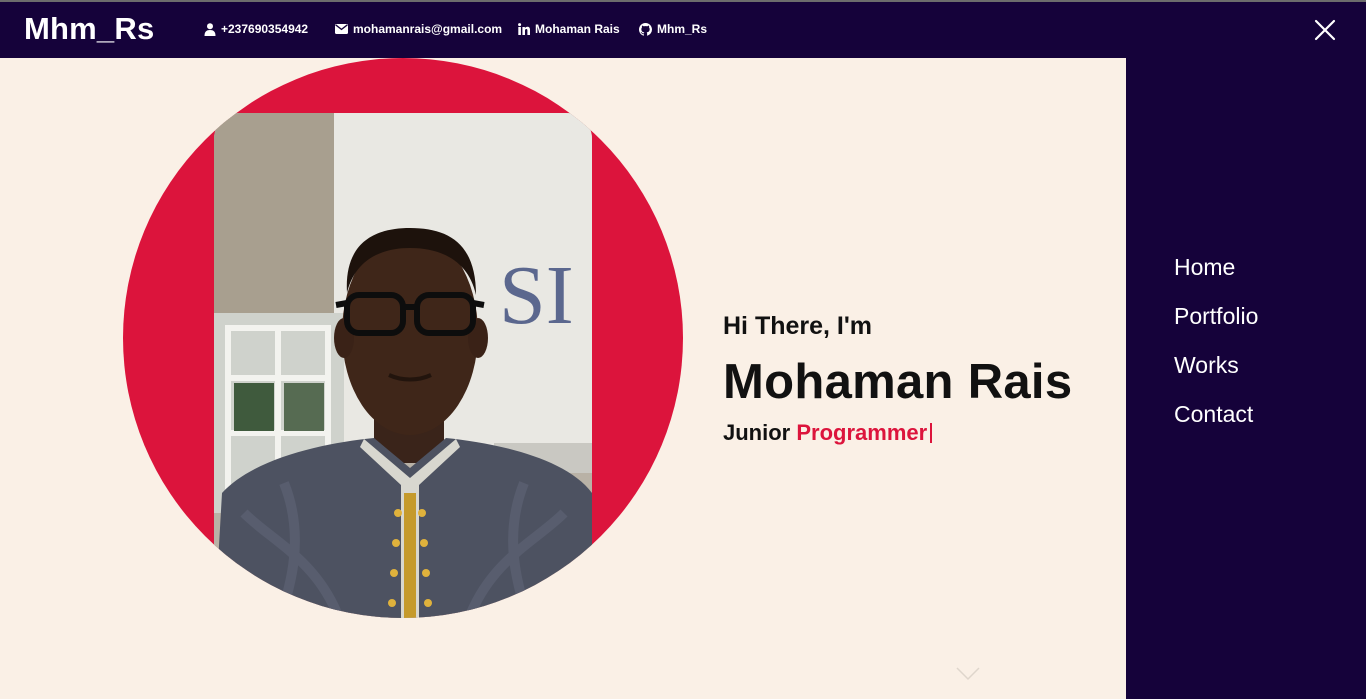 The image size is (1366, 699). What do you see at coordinates (798, 326) in the screenshot?
I see `hero-greeting: Hi There, I'm` at bounding box center [798, 326].